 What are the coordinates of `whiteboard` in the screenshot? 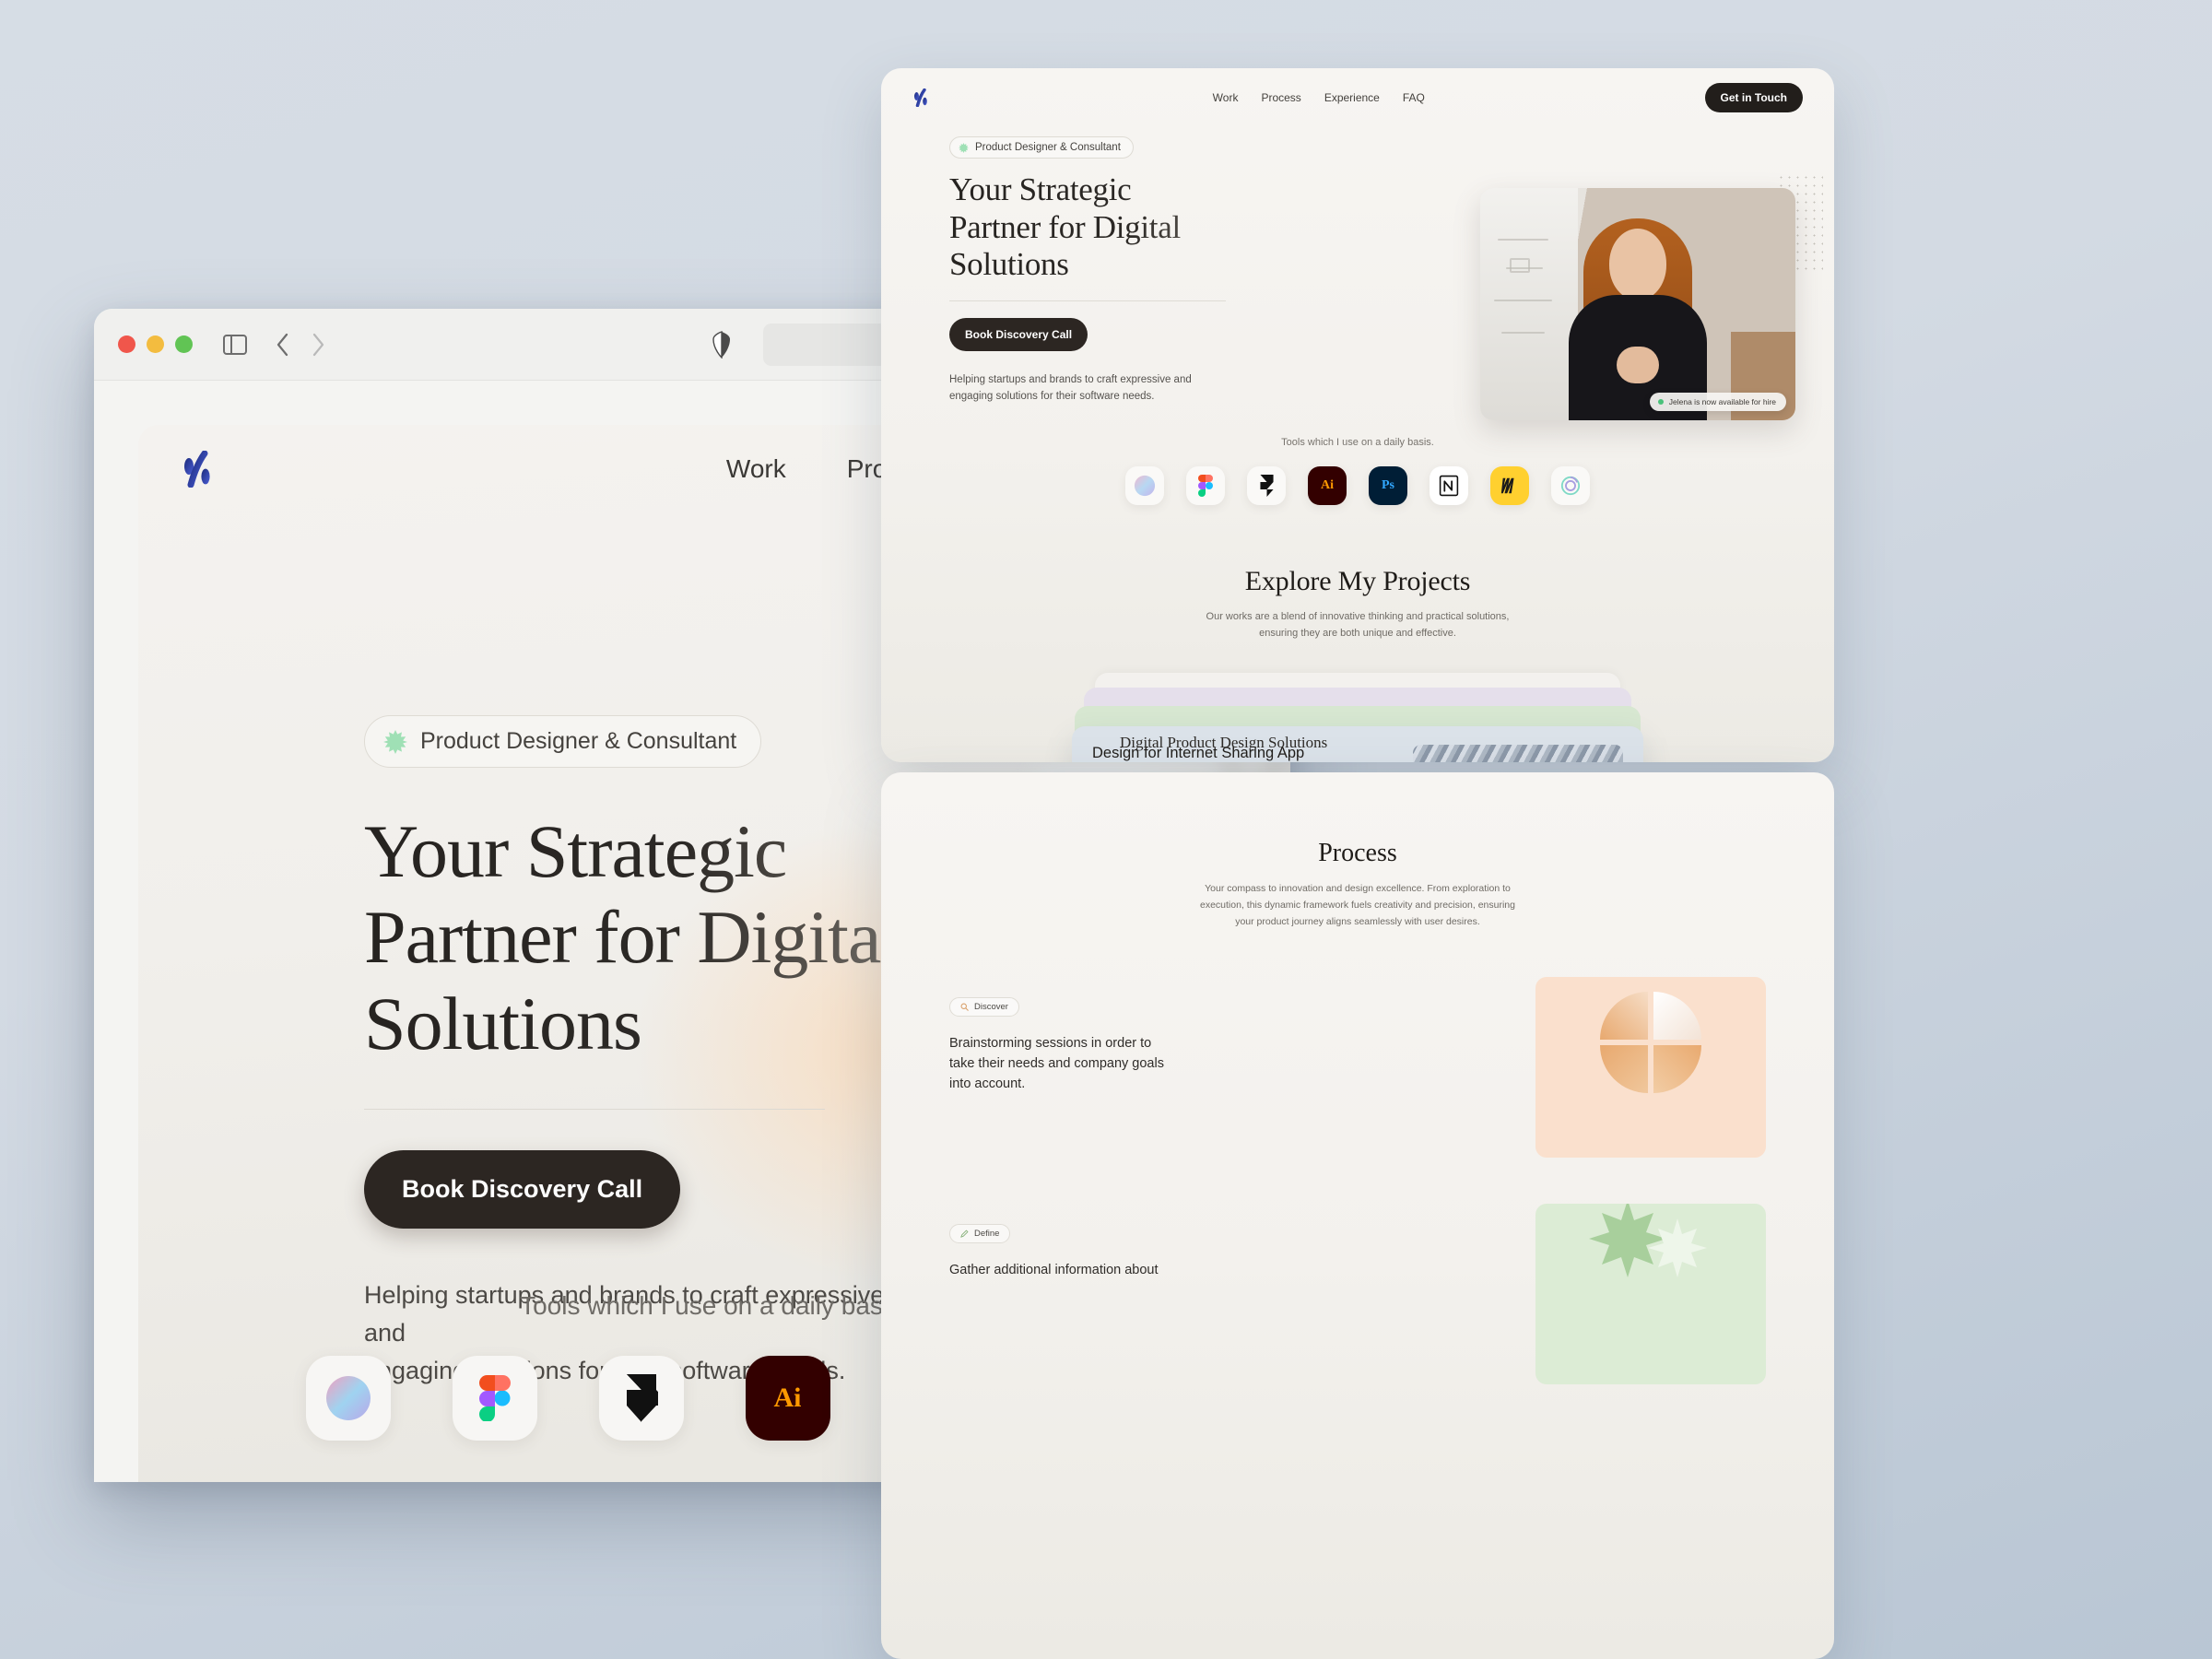 It's located at (1529, 304).